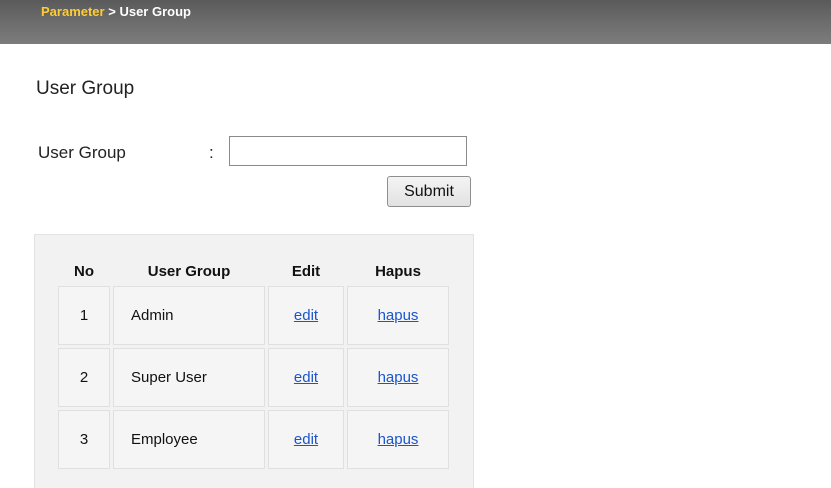  Describe the element at coordinates (189, 271) in the screenshot. I see `column-header-user-group: User Group` at that location.